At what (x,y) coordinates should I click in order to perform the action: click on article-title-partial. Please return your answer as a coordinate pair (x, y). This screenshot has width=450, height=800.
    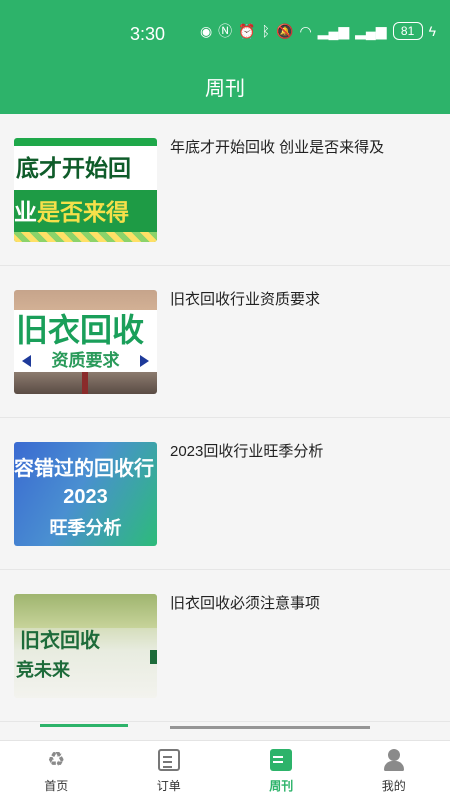
    Looking at the image, I should click on (270, 732).